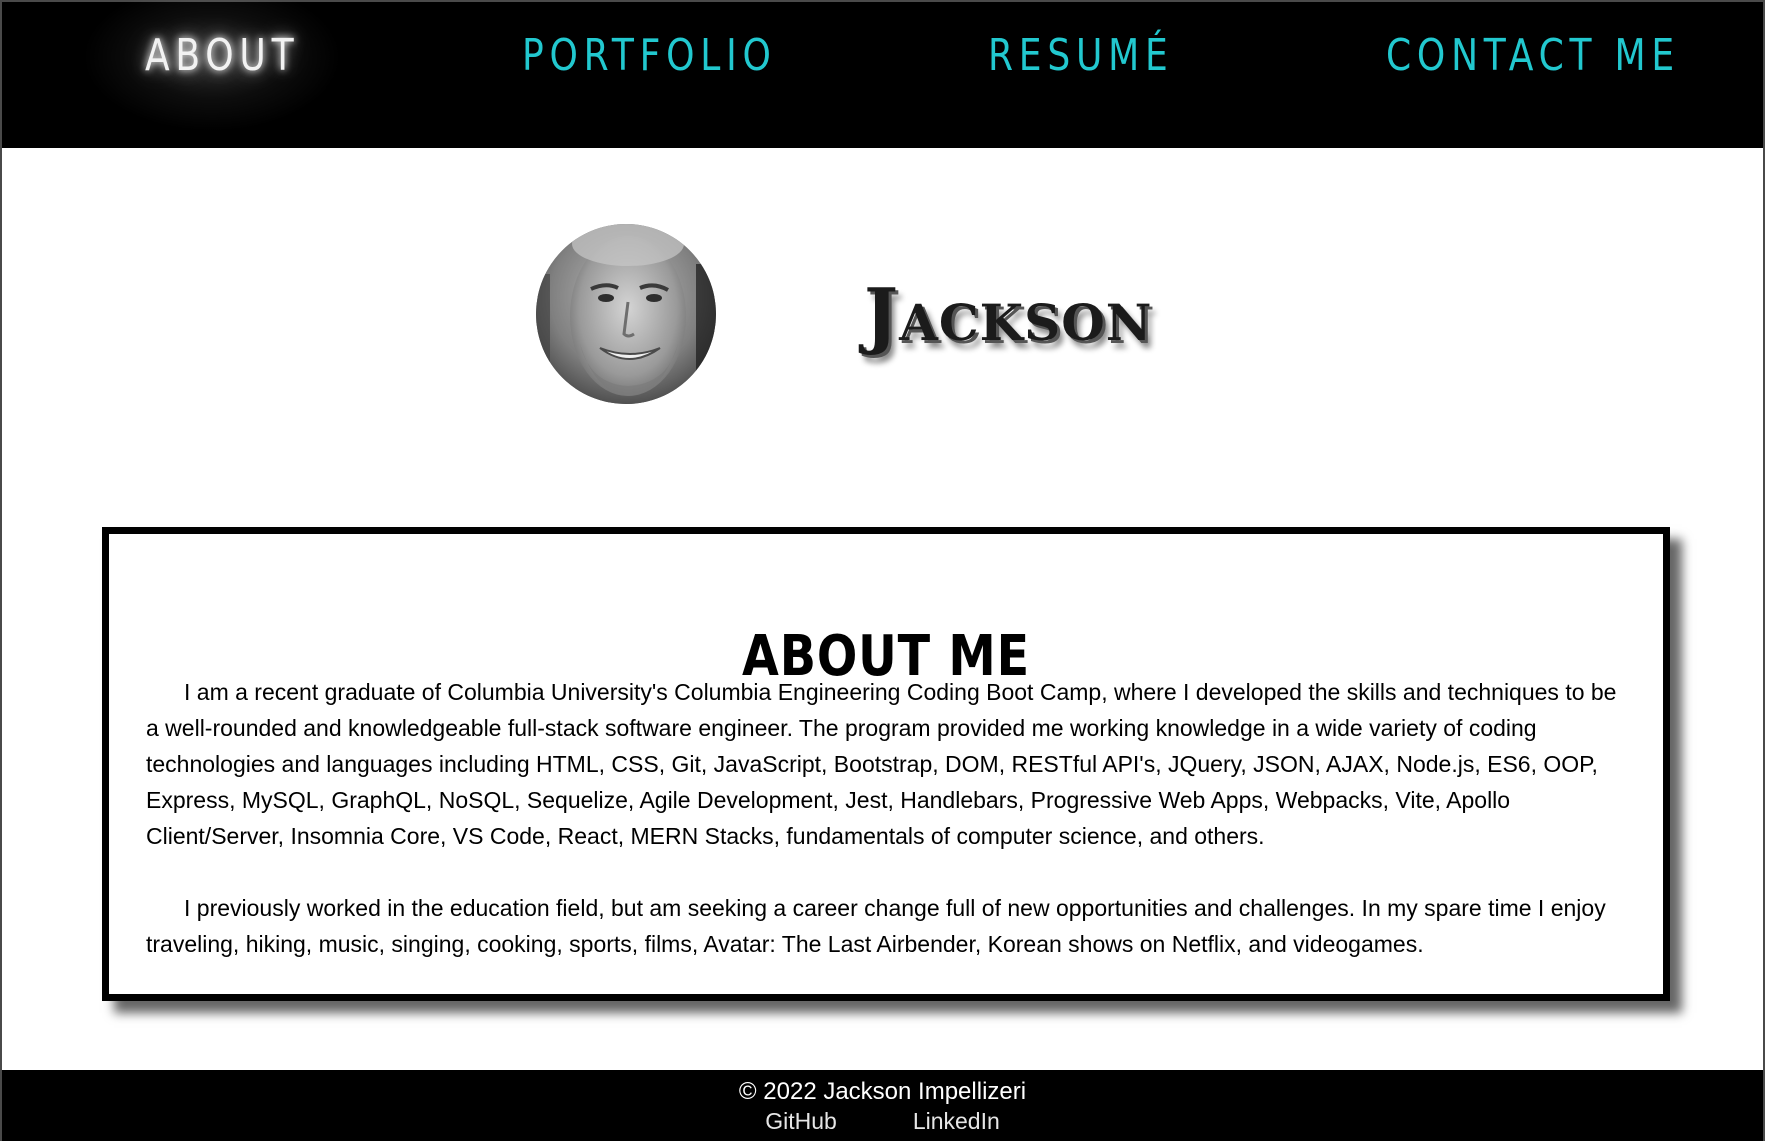 The height and width of the screenshot is (1141, 1765). I want to click on nav-item-resume: RESUMÉ, so click(1081, 55).